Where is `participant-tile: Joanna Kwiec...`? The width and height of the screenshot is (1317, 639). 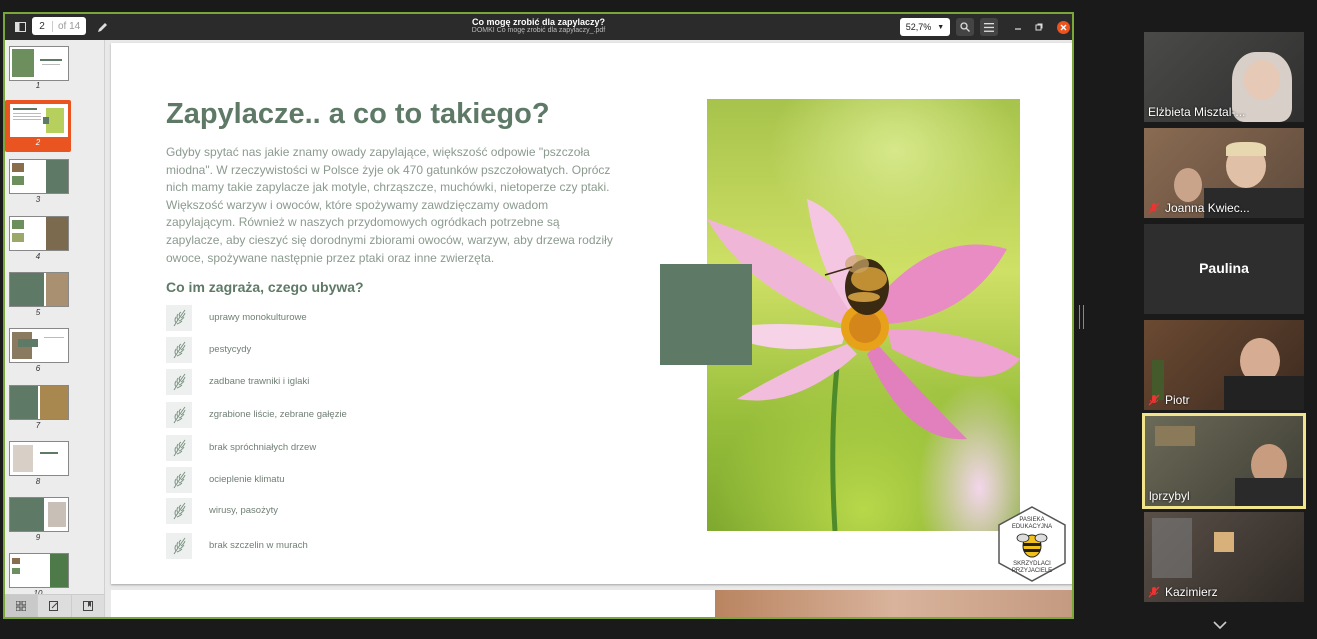
participant-tile: Joanna Kwiec... is located at coordinates (1224, 173).